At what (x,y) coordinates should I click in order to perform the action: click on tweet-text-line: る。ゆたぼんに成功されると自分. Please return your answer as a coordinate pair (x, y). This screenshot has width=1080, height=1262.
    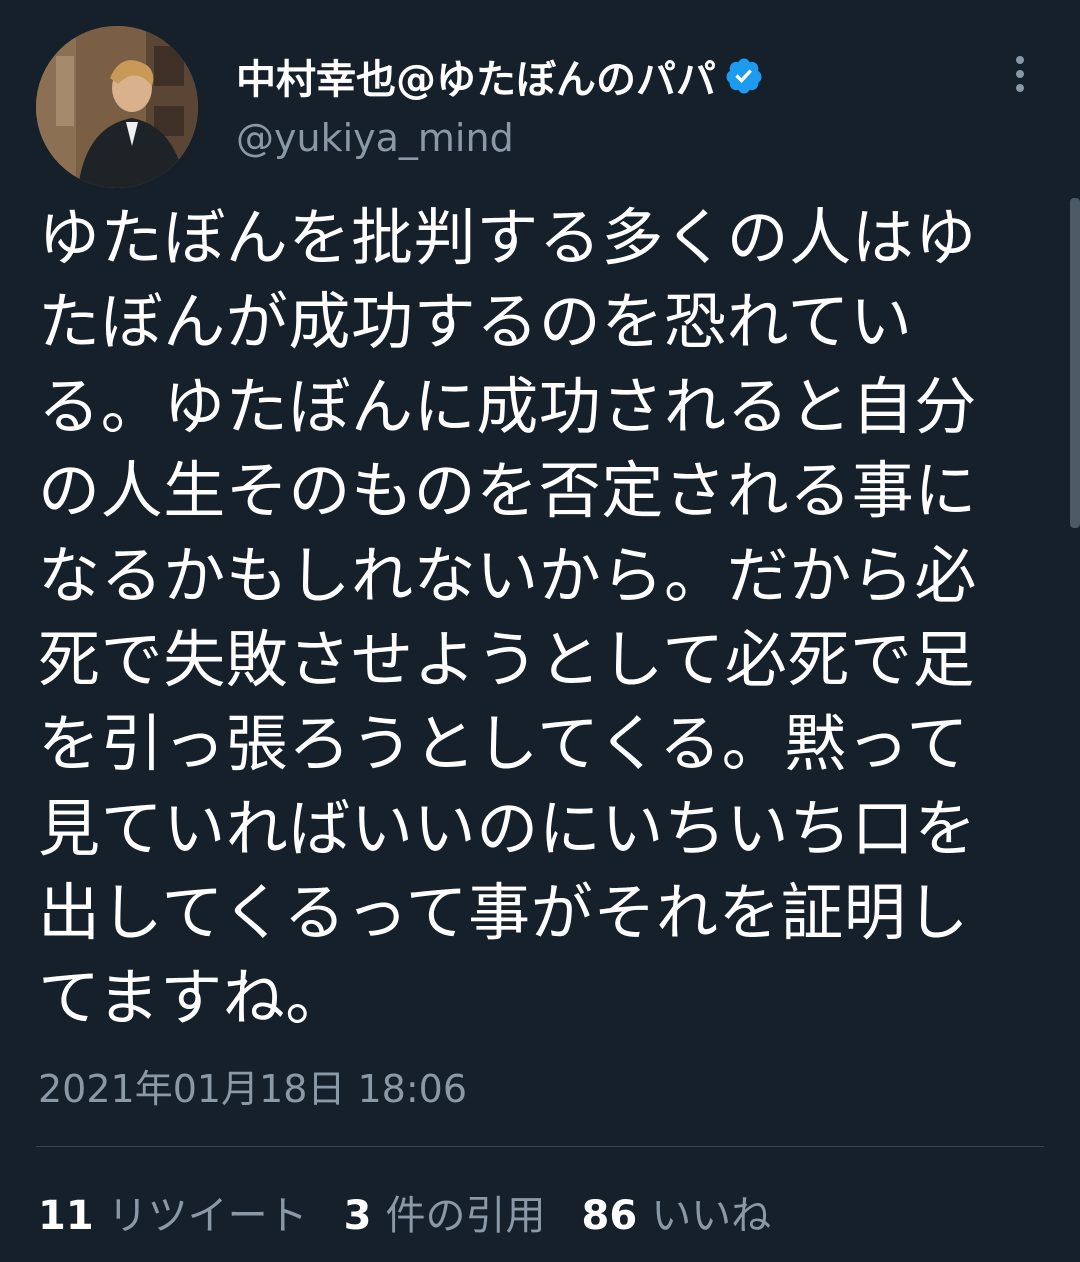
    Looking at the image, I should click on (508, 406).